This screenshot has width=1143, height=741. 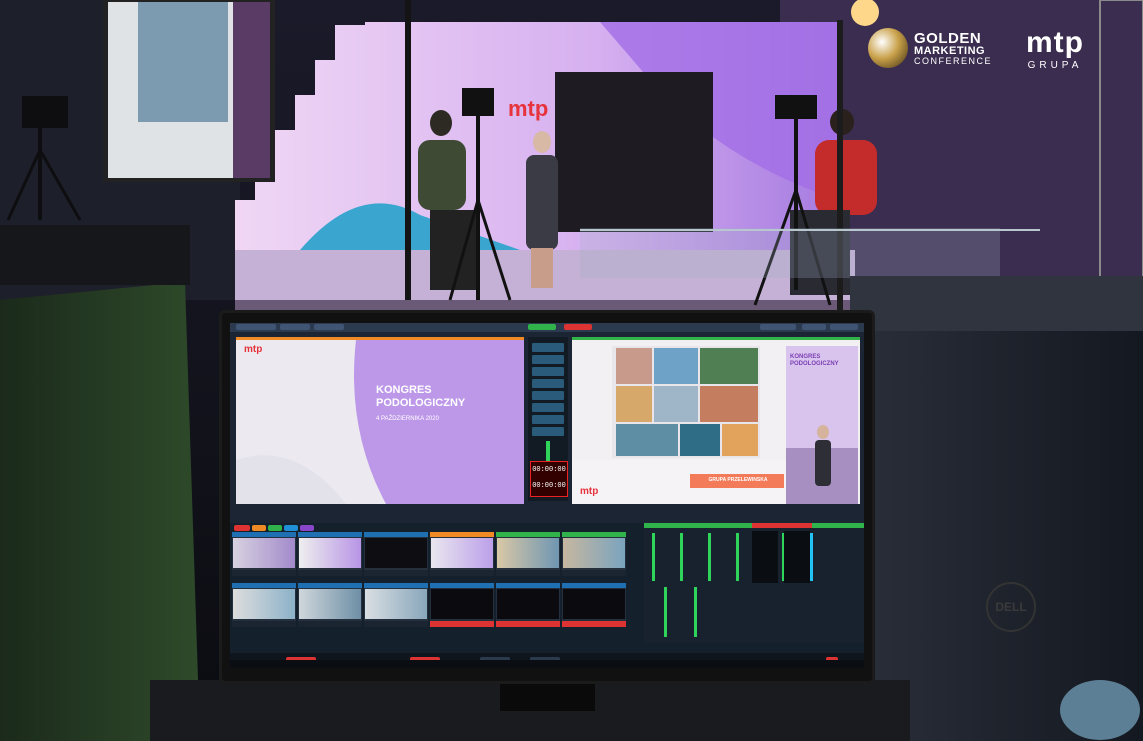 I want to click on camera-left, so click(x=45, y=112).